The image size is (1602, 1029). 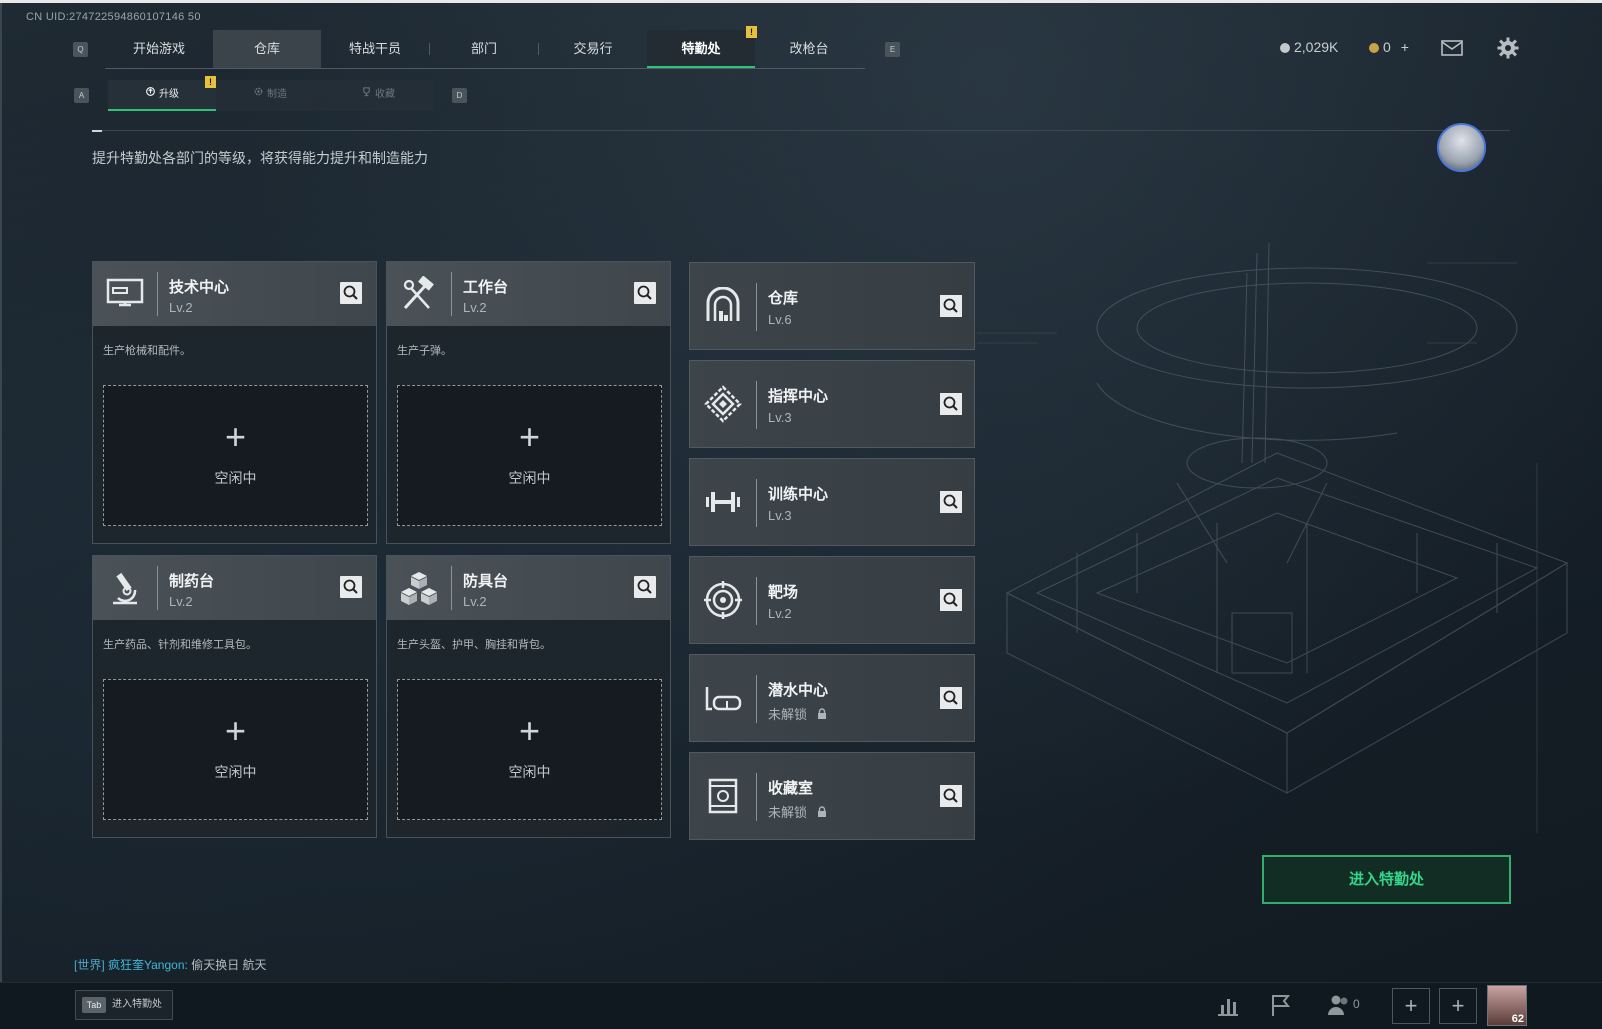 What do you see at coordinates (385, 94) in the screenshot?
I see `subtab-collection-label: 收藏` at bounding box center [385, 94].